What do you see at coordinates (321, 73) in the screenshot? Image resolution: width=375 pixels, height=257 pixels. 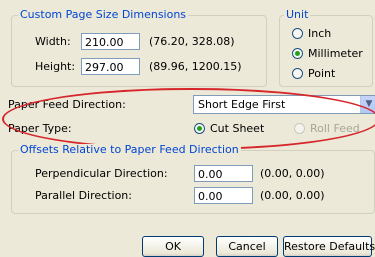 I see `unit-point-label: Point` at bounding box center [321, 73].